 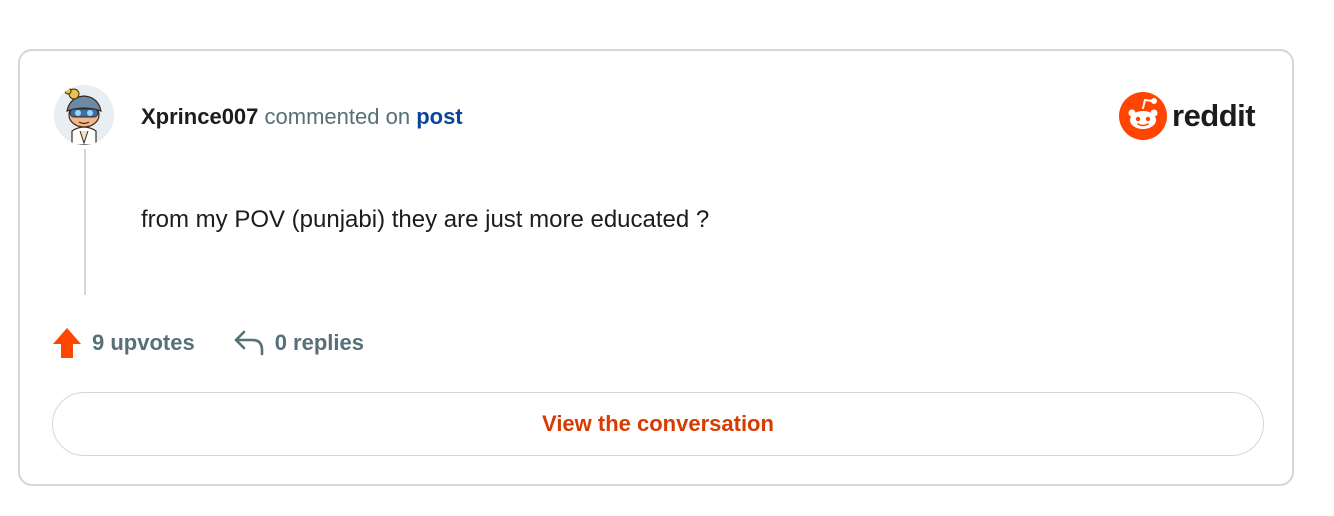 I want to click on upvotes-count: 9 upvotes, so click(x=143, y=342).